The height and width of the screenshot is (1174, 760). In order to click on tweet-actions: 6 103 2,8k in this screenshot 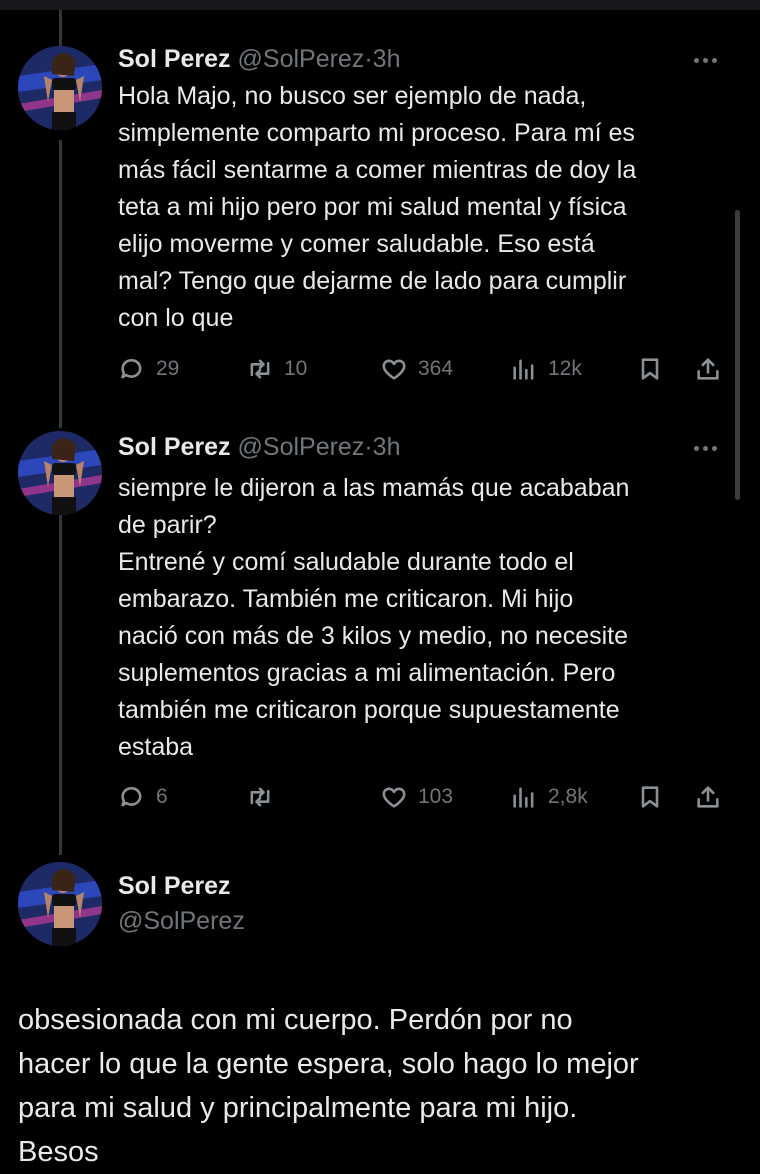, I will do `click(423, 797)`.